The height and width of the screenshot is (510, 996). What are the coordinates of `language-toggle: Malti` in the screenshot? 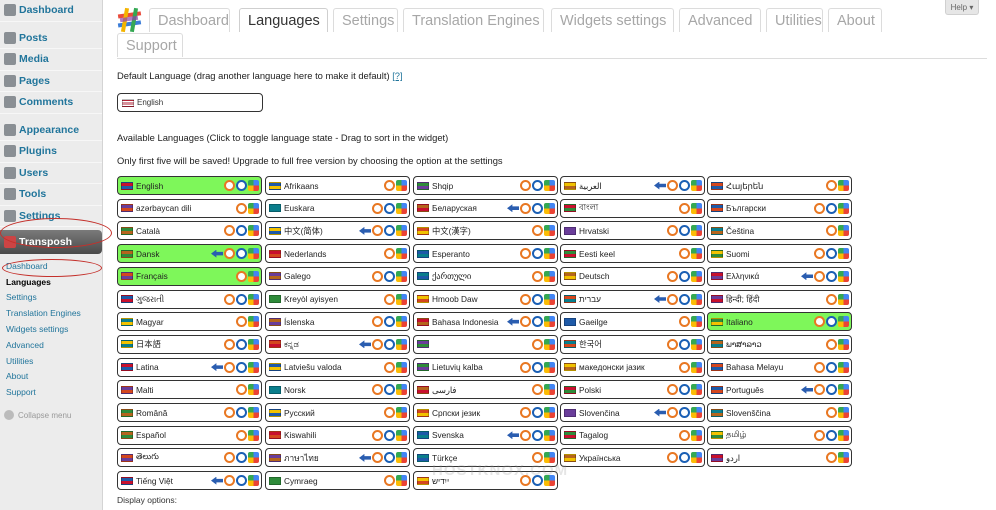 It's located at (189, 390).